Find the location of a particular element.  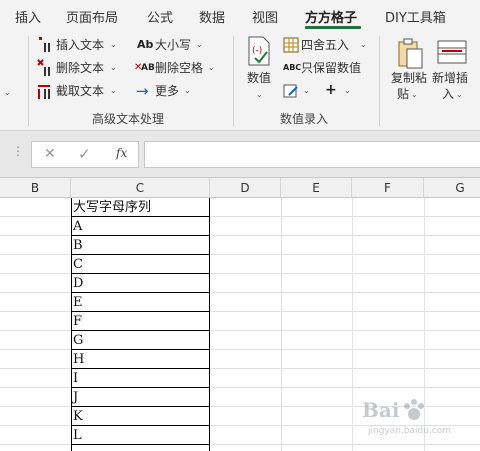

copy-paste-label-2: 贴 is located at coordinates (403, 94).